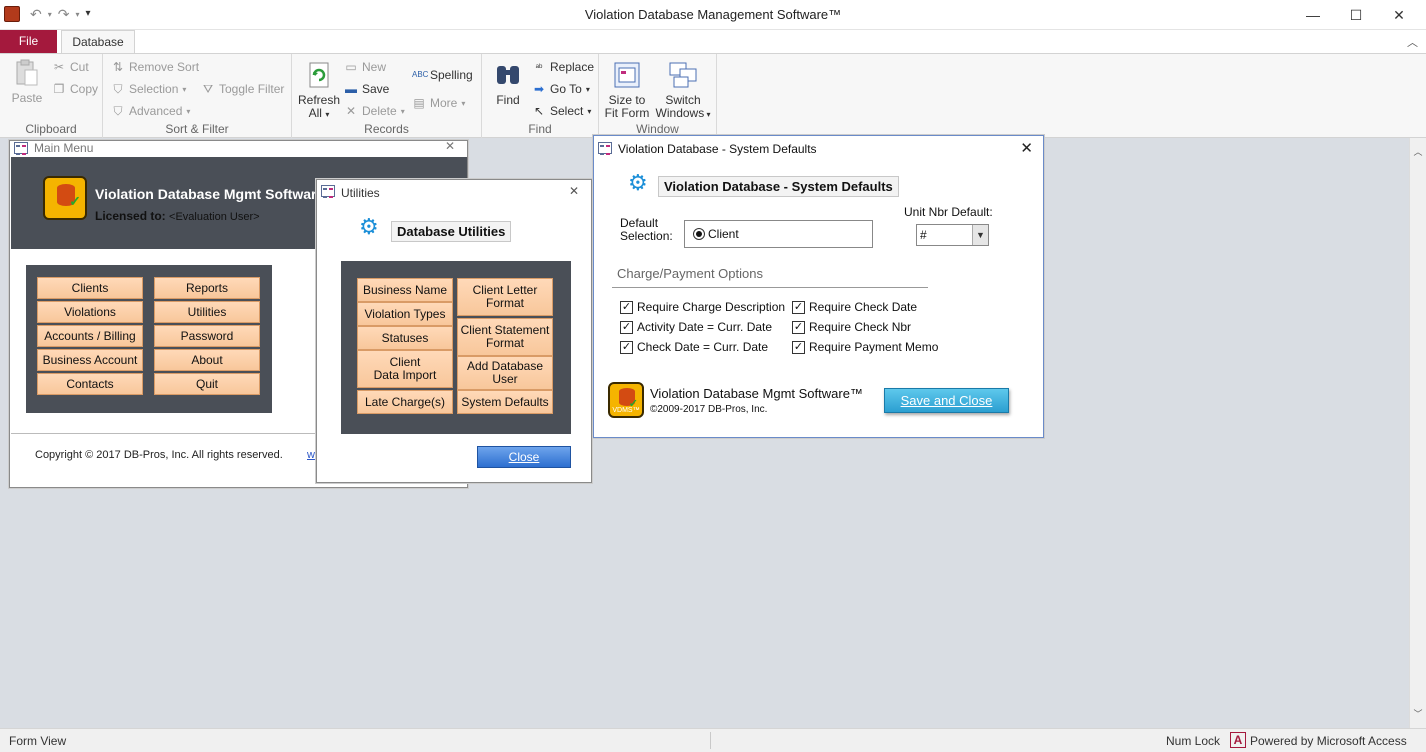 The image size is (1426, 752). What do you see at coordinates (444, 103) in the screenshot?
I see `more-label: More` at bounding box center [444, 103].